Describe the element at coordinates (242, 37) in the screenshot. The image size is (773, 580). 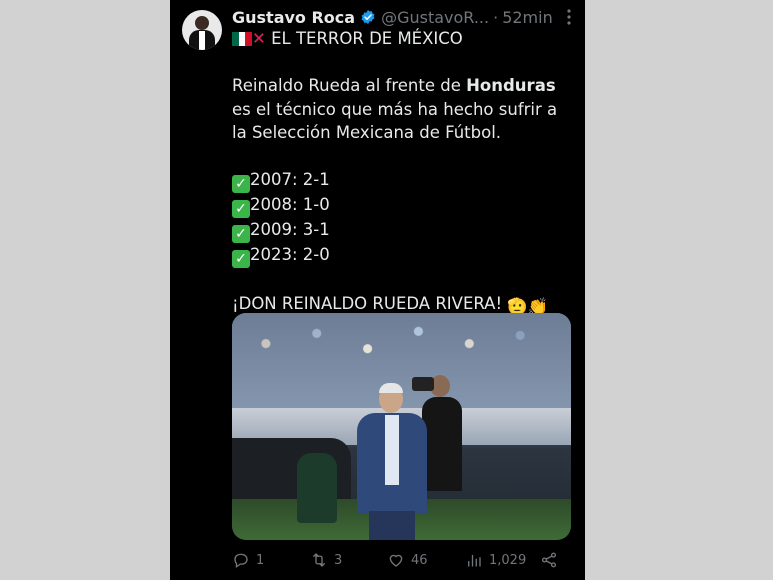
I see `mexico-flag-icon` at that location.